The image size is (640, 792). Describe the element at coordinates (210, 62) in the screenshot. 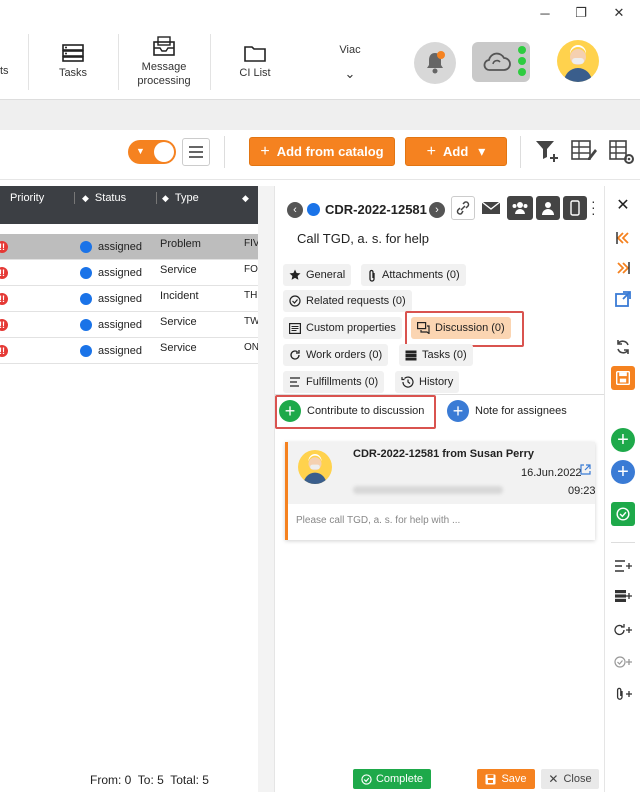

I see `nav-divider` at that location.